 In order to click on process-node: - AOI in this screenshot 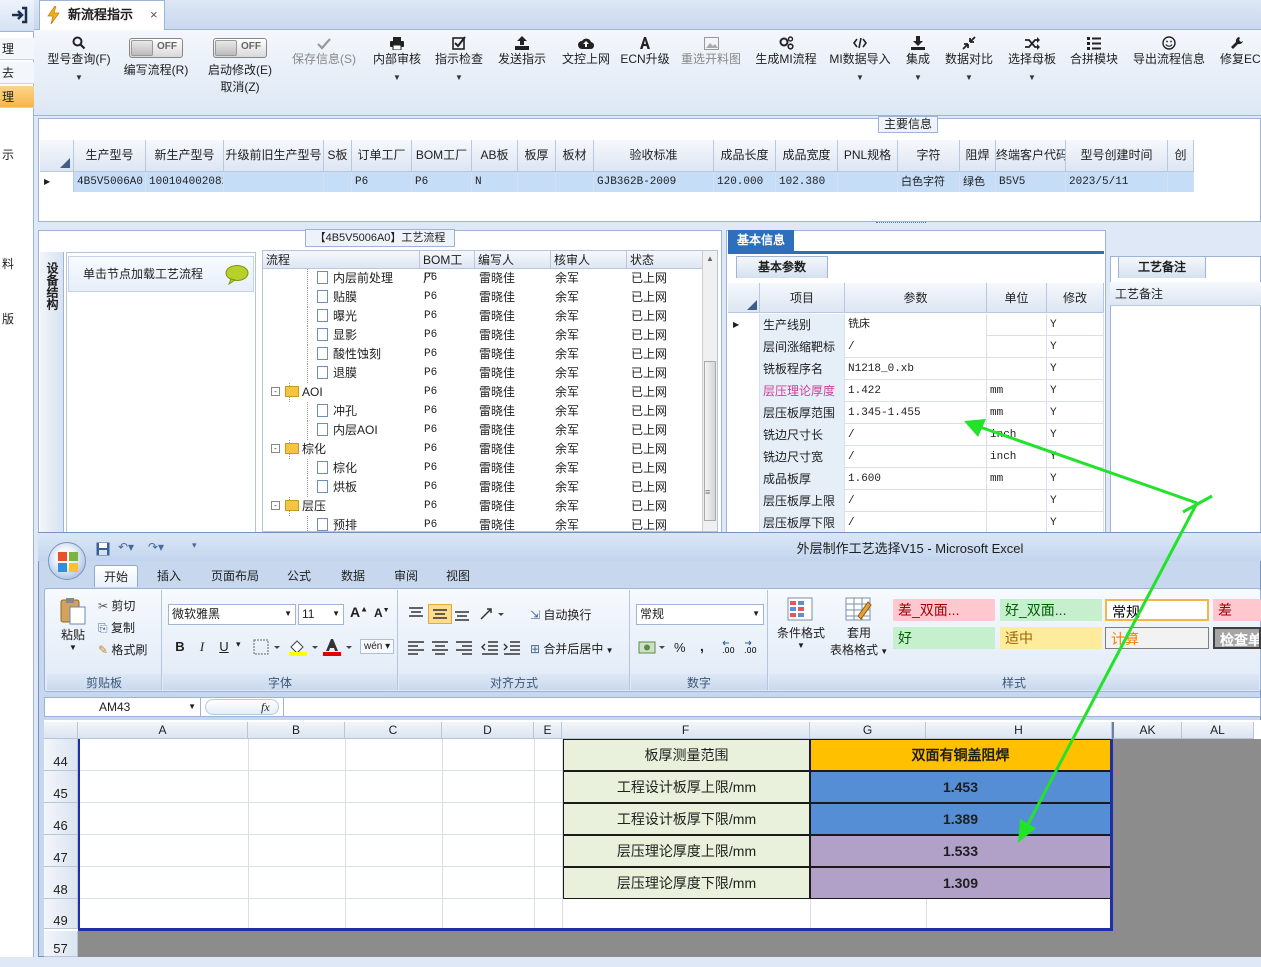, I will do `click(297, 392)`.